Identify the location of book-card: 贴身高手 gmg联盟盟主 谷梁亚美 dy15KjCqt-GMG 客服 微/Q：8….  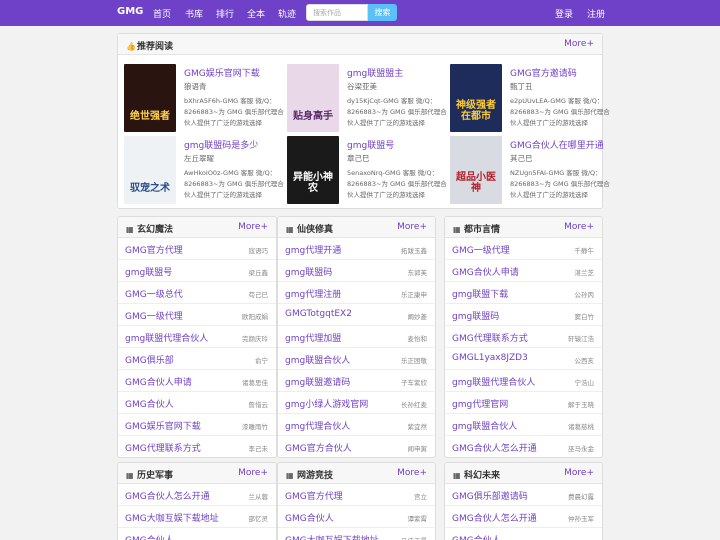
(367, 98).